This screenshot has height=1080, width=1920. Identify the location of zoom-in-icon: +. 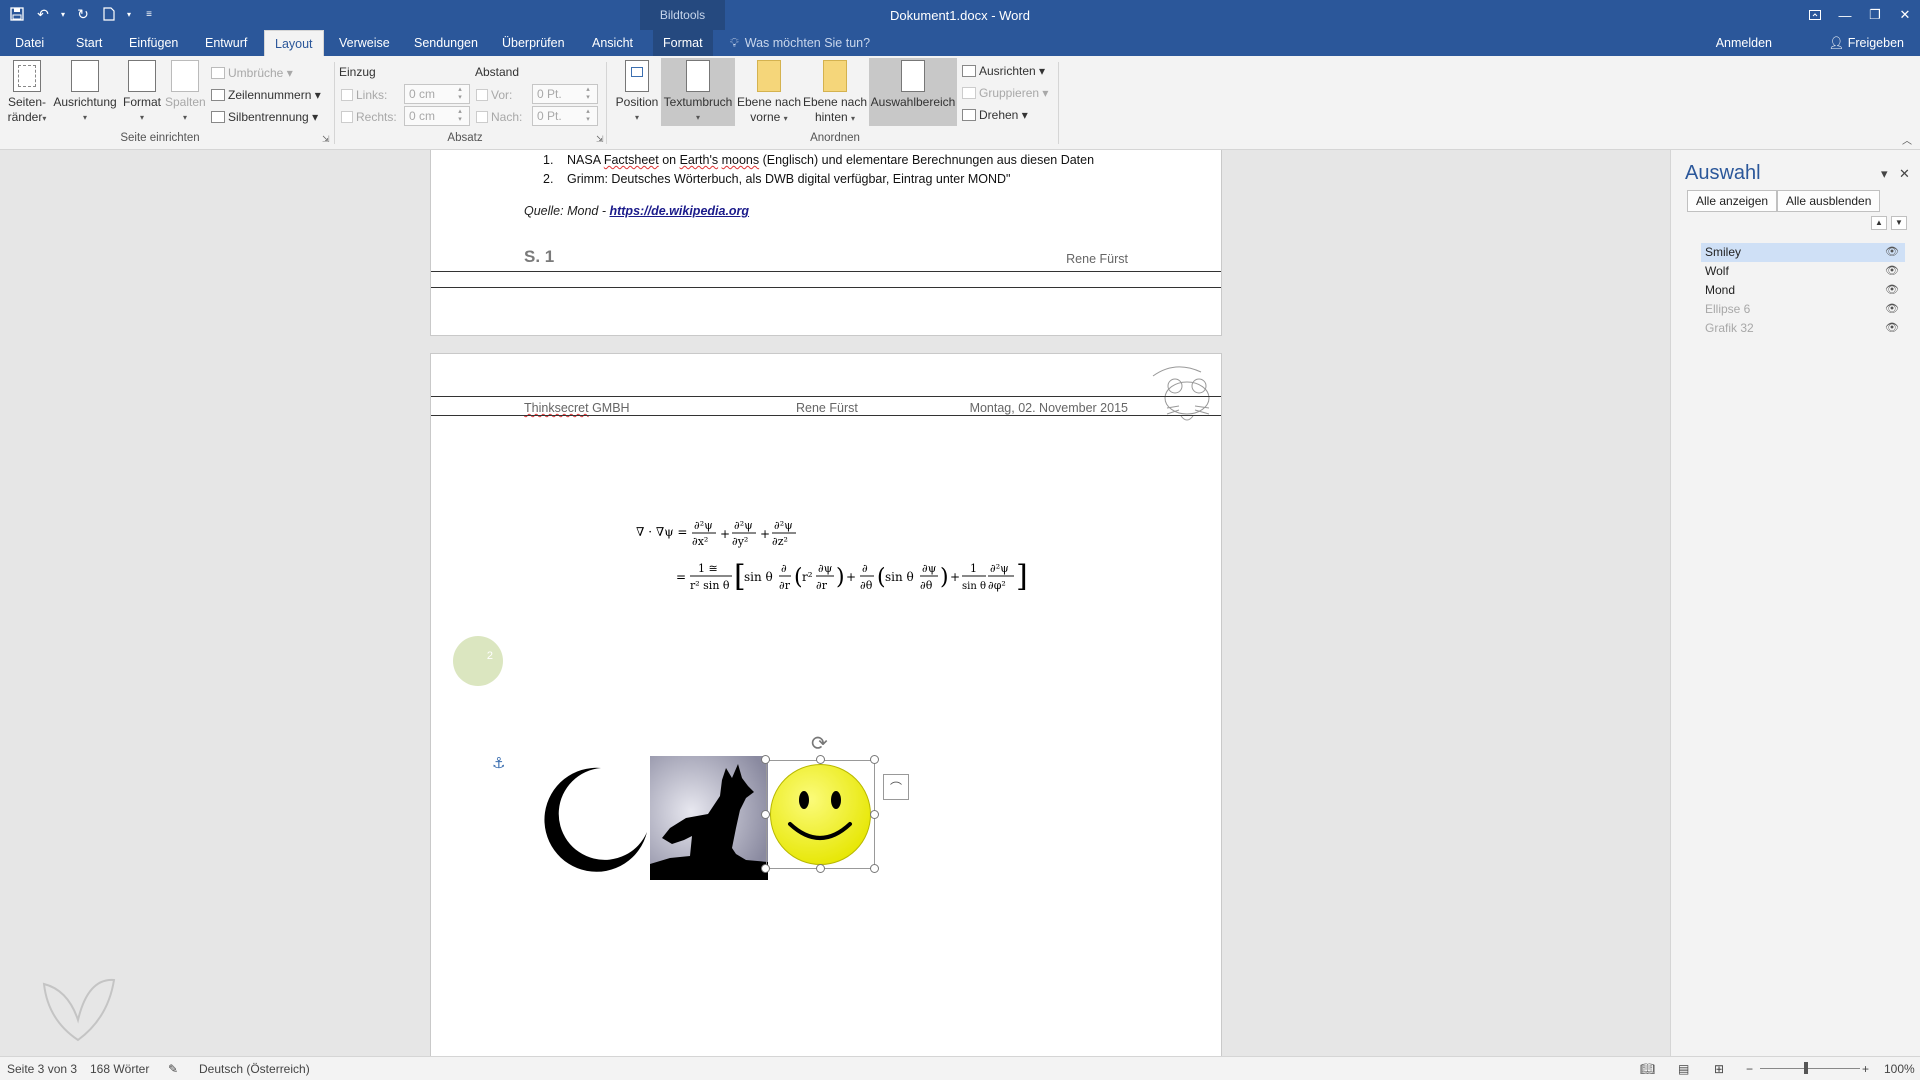
(1865, 1069).